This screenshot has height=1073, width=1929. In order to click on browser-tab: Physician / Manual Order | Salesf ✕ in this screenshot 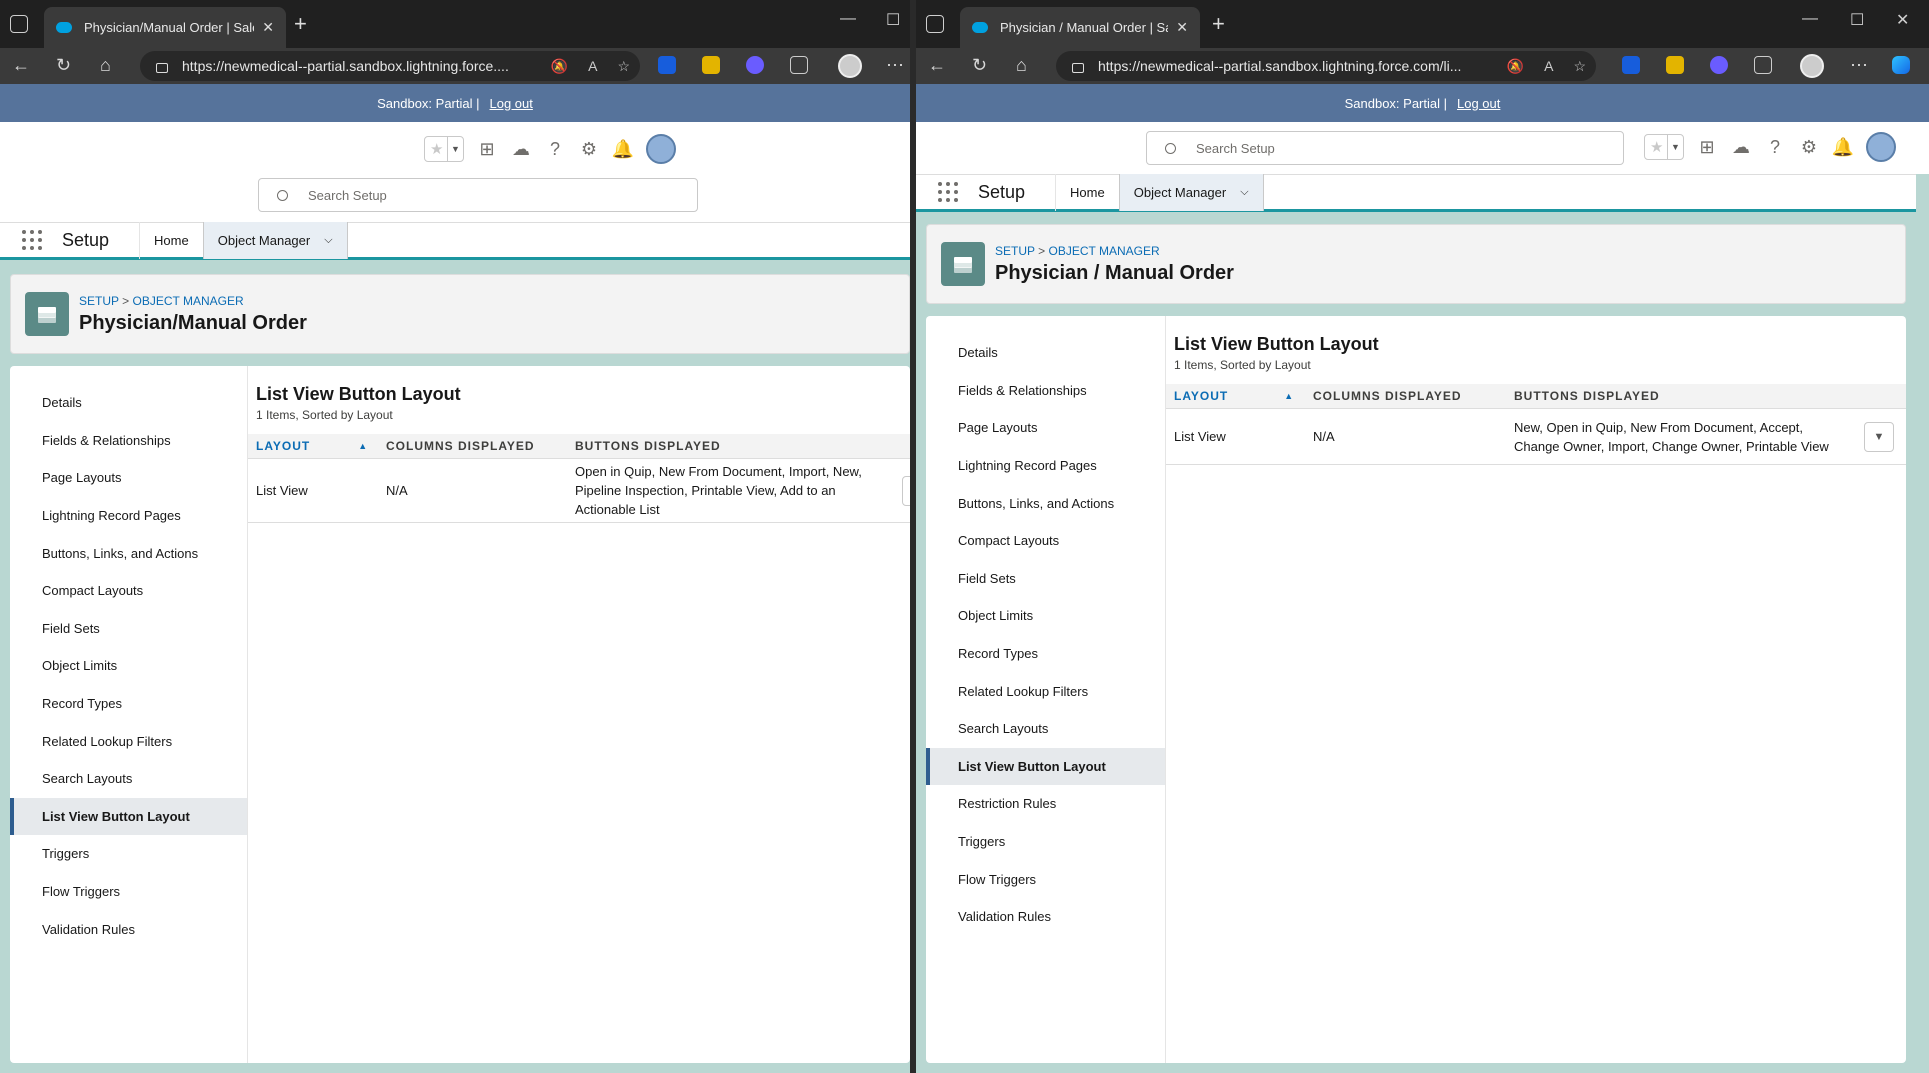, I will do `click(1080, 27)`.